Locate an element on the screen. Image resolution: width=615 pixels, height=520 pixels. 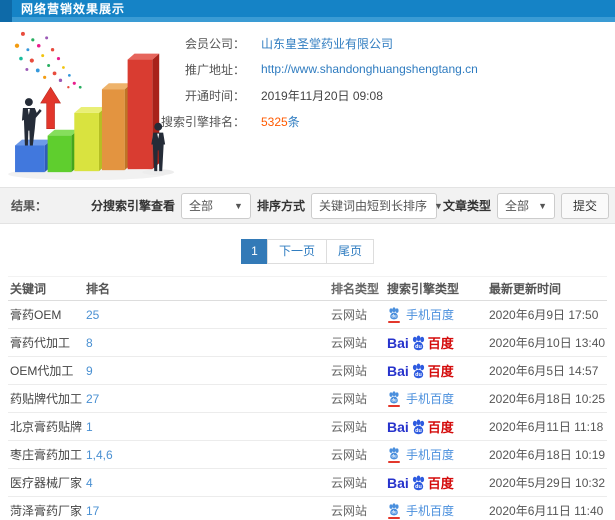
submit-button: 提交 is located at coordinates (584, 205).